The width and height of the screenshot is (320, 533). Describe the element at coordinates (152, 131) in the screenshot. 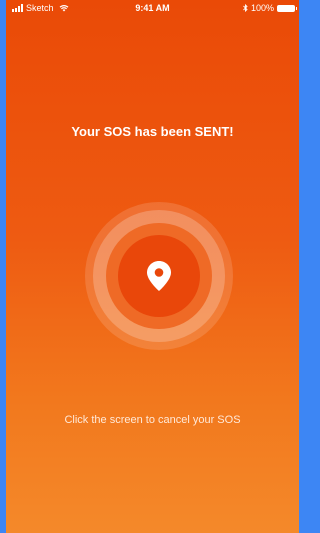

I see `sos-sent-title: Your SOS has been SENT!` at that location.